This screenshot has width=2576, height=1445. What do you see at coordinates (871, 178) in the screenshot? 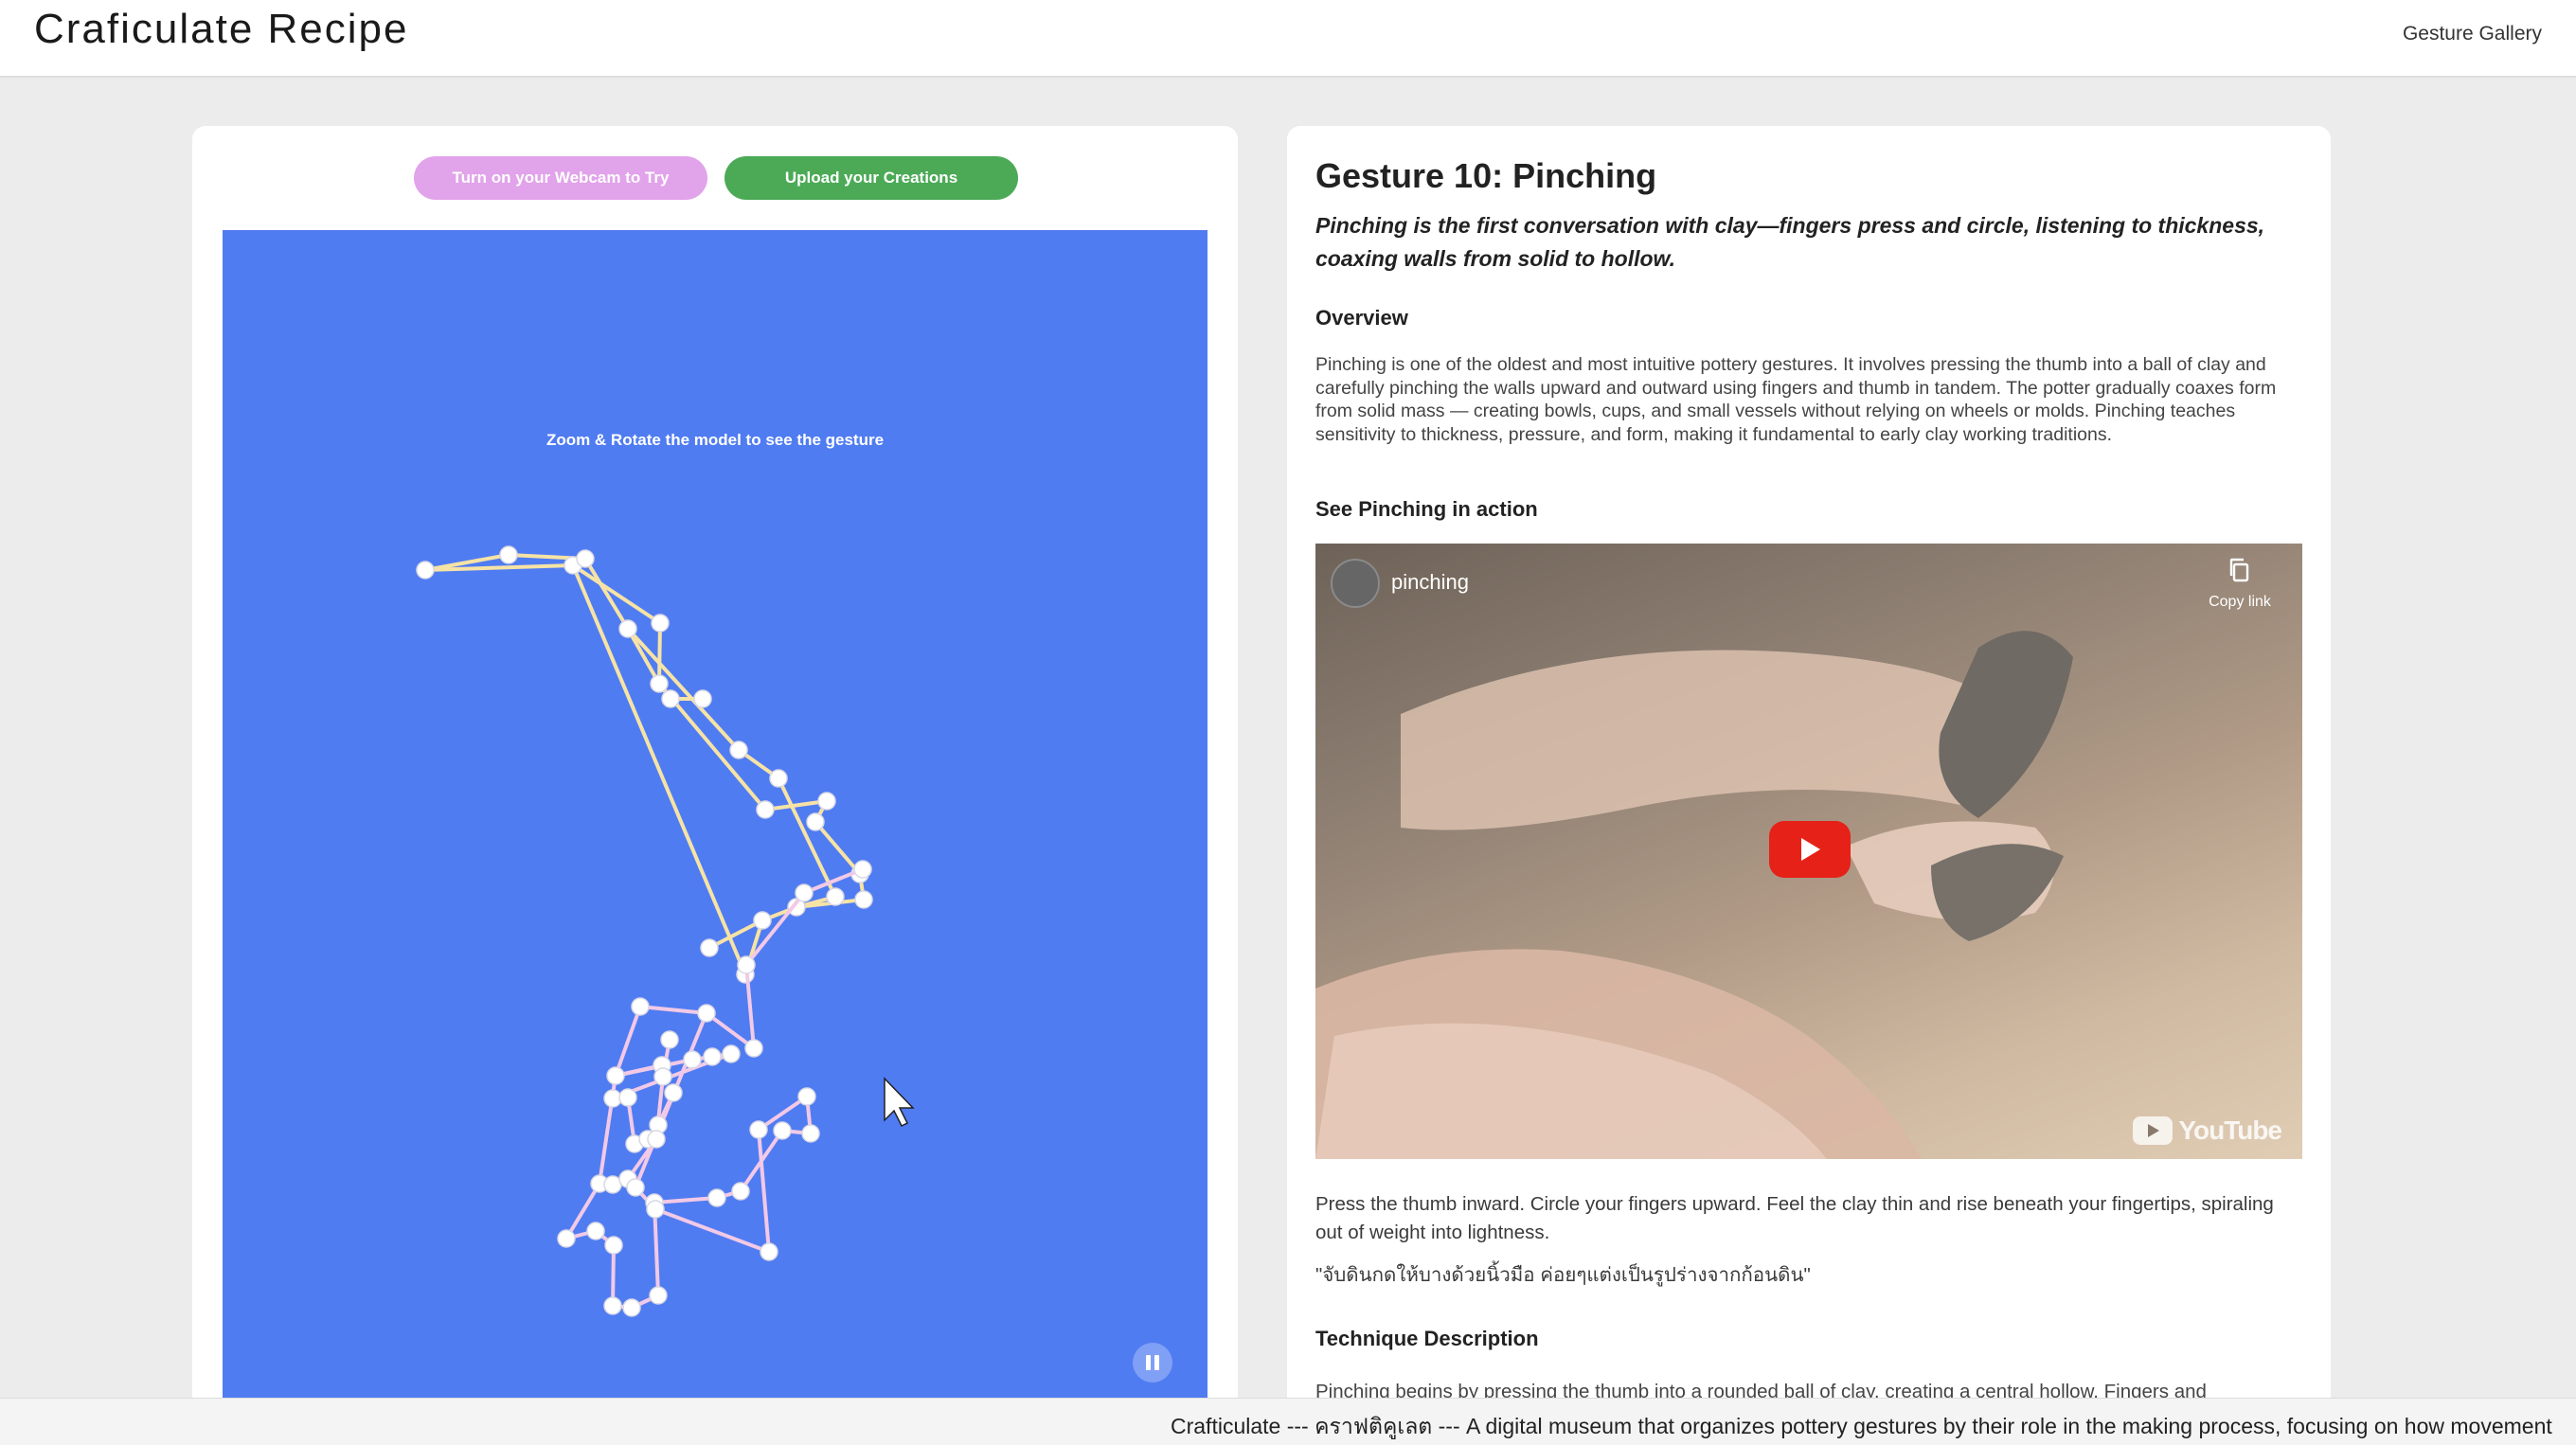
I see `upload-creations-button: Upload your Creations` at bounding box center [871, 178].